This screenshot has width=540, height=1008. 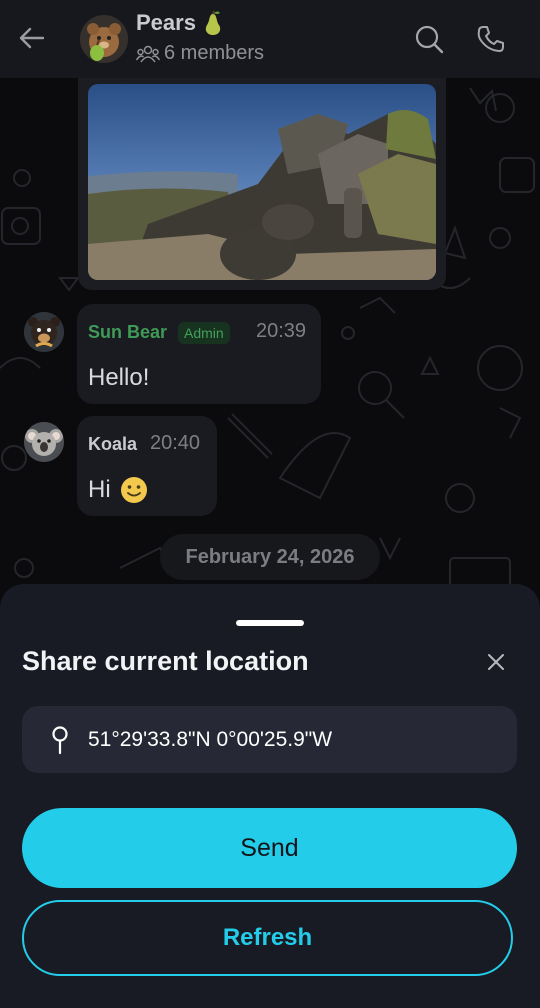 What do you see at coordinates (491, 39) in the screenshot?
I see `phone-call-icon` at bounding box center [491, 39].